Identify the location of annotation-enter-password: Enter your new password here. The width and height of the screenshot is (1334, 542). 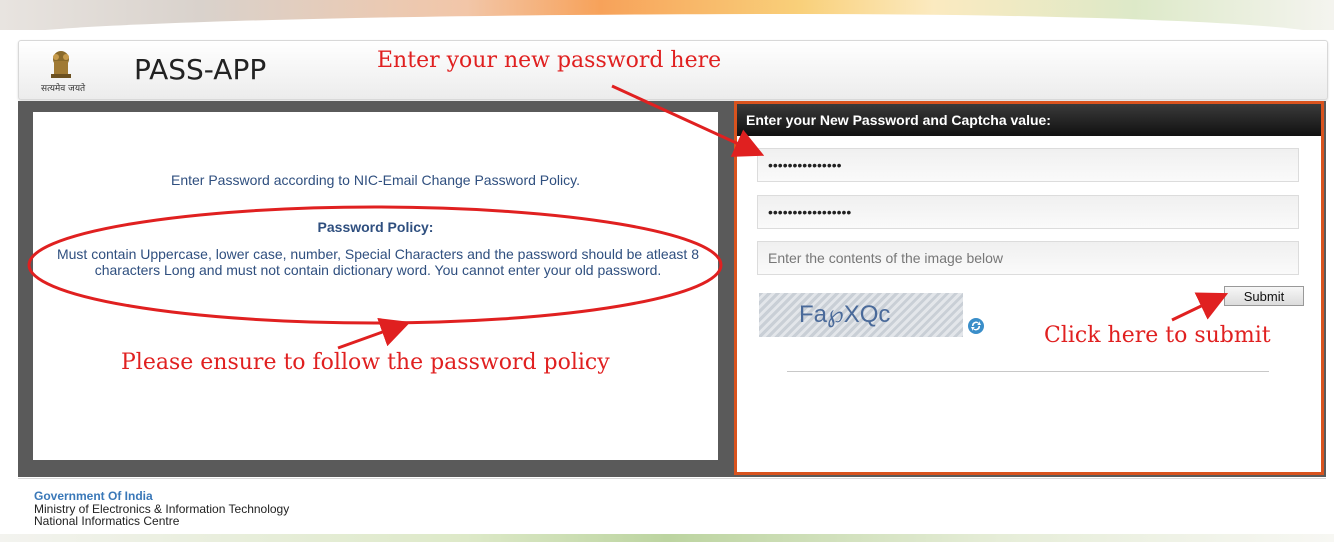
(549, 60).